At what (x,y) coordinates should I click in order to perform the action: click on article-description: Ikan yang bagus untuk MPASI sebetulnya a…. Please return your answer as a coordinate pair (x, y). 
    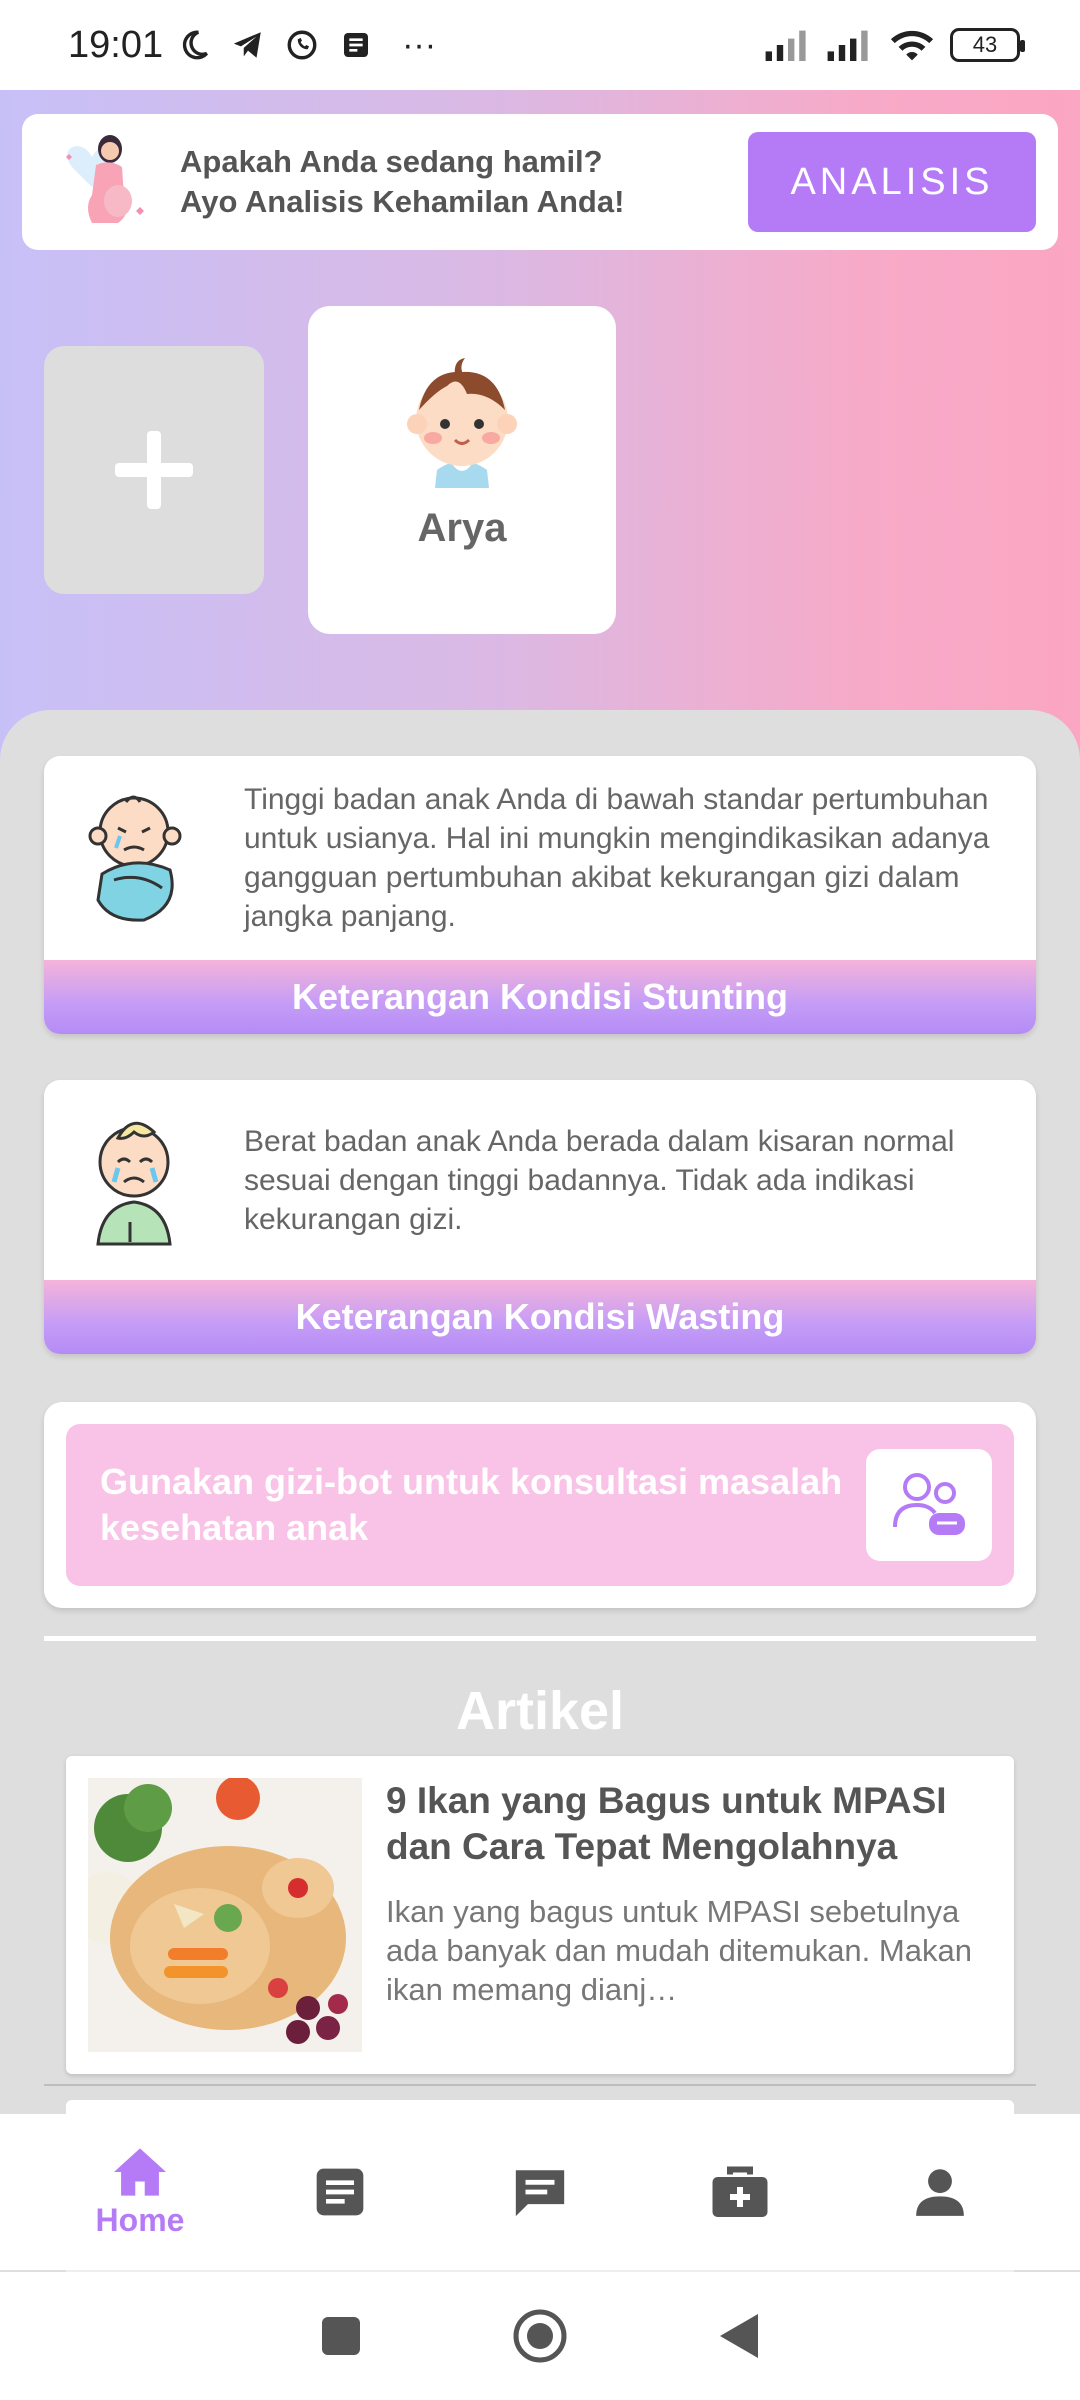
    Looking at the image, I should click on (679, 1950).